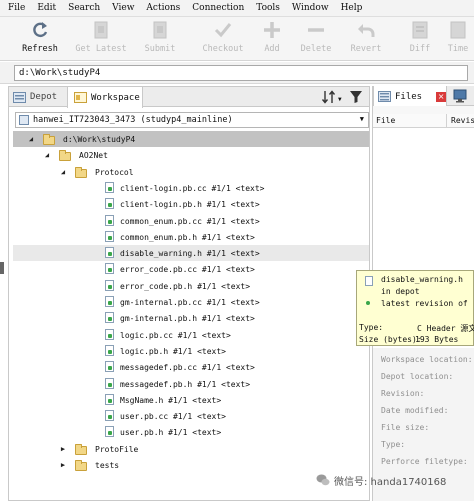 The height and width of the screenshot is (501, 474). I want to click on menu-view: View, so click(123, 8).